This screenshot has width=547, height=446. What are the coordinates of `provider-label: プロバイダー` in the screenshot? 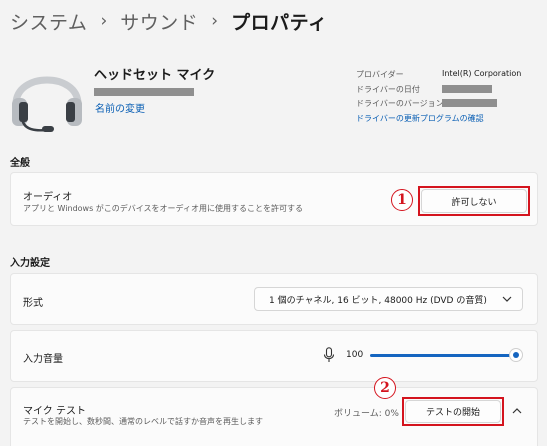 It's located at (380, 74).